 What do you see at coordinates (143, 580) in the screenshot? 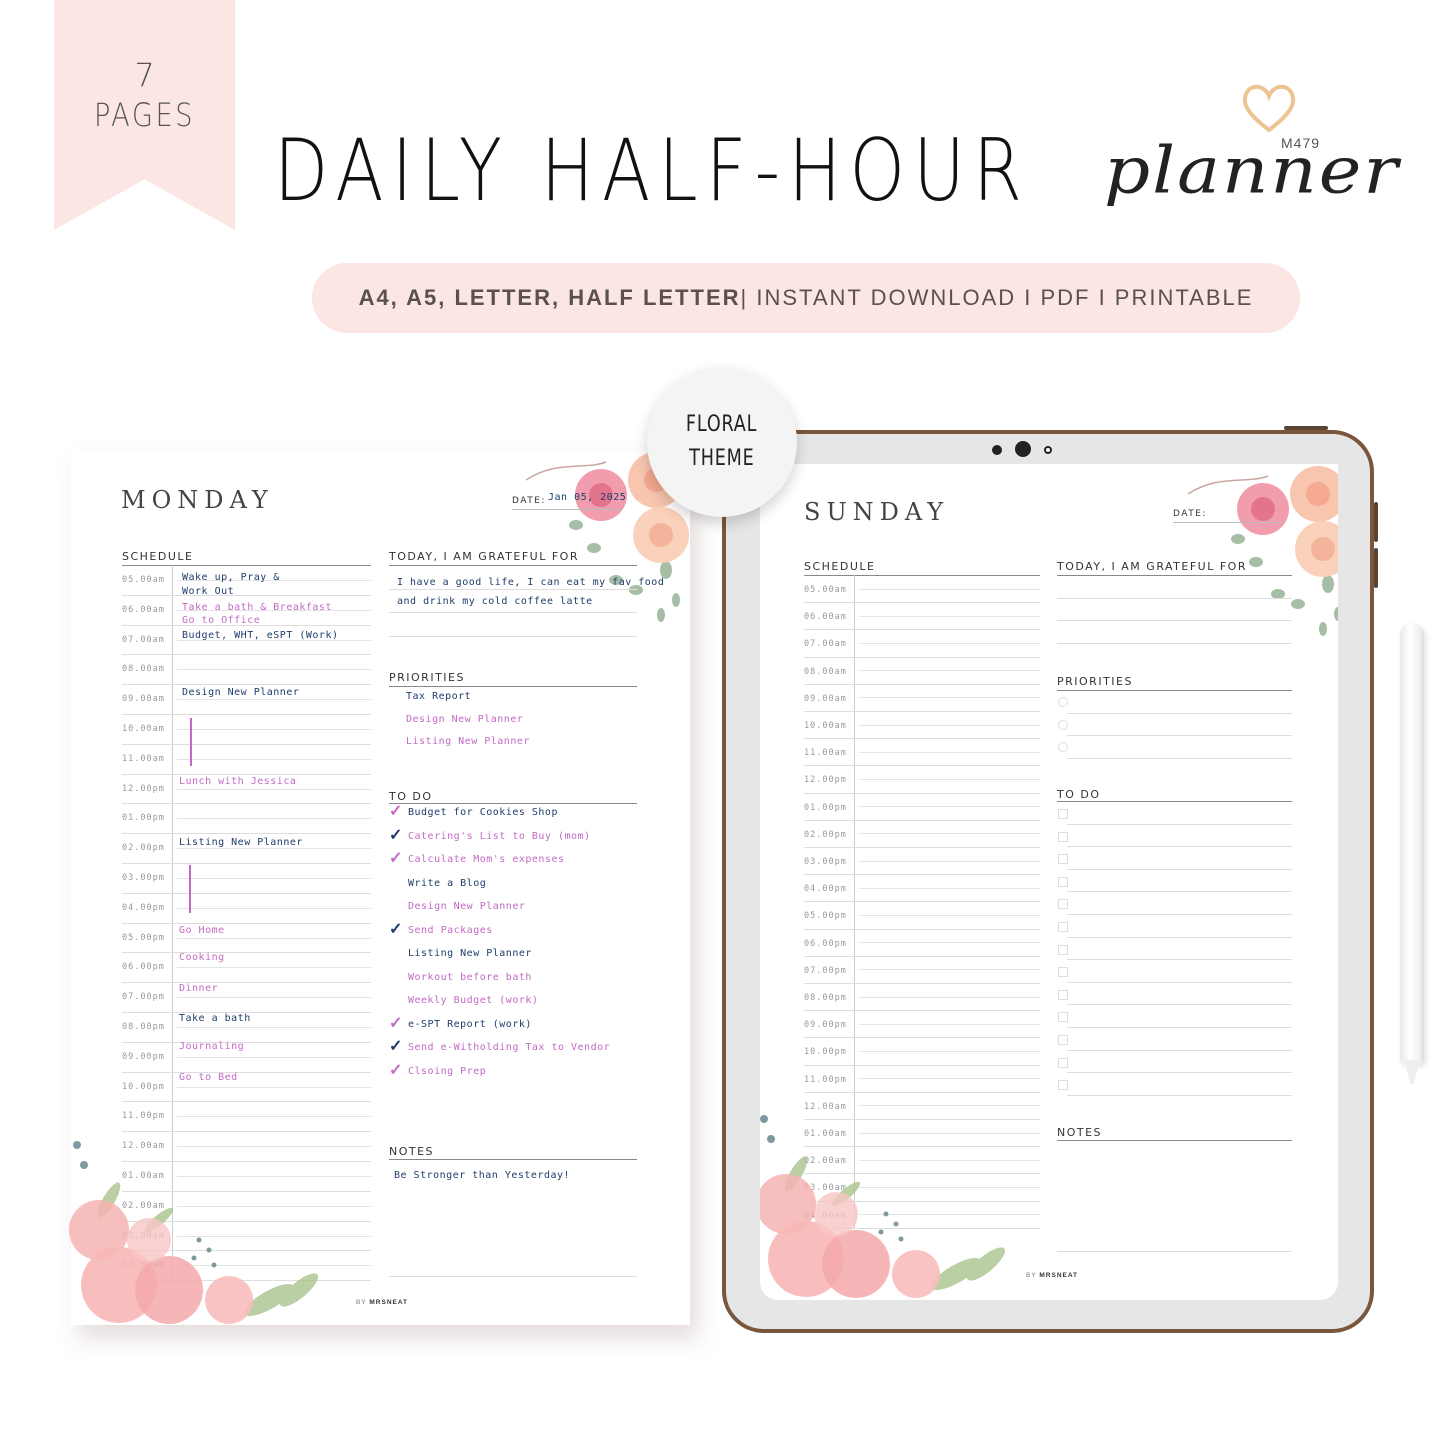
I see `time-label: 05.00am` at bounding box center [143, 580].